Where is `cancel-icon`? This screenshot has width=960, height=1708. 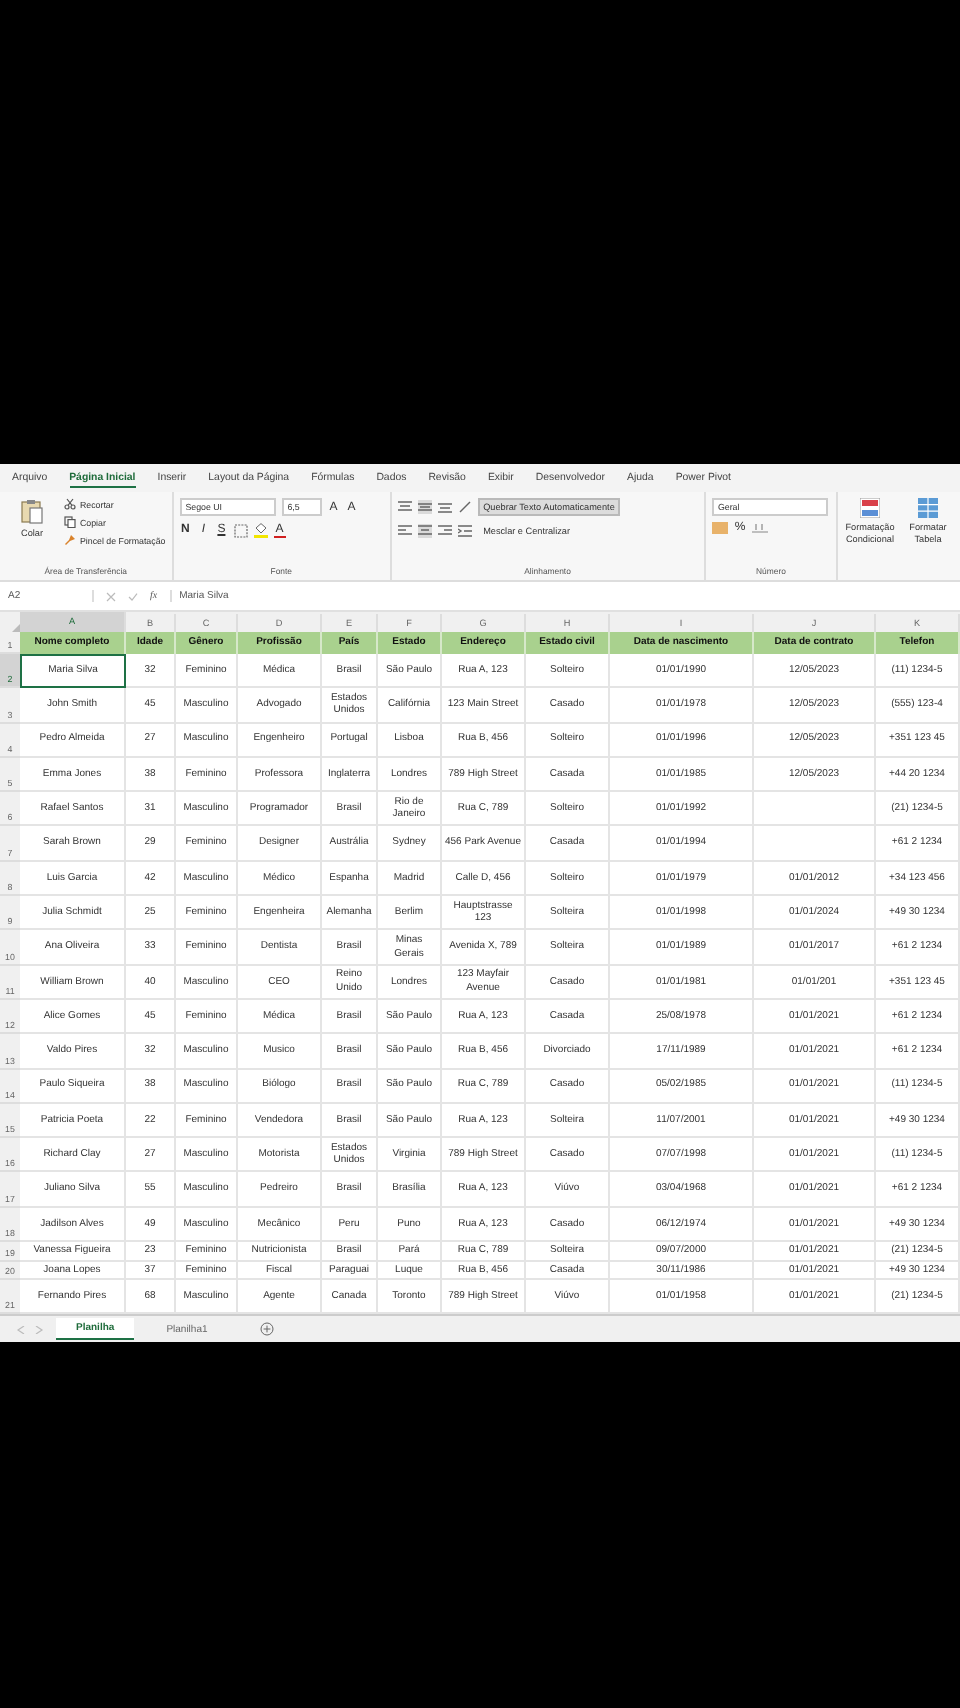
cancel-icon is located at coordinates (111, 596).